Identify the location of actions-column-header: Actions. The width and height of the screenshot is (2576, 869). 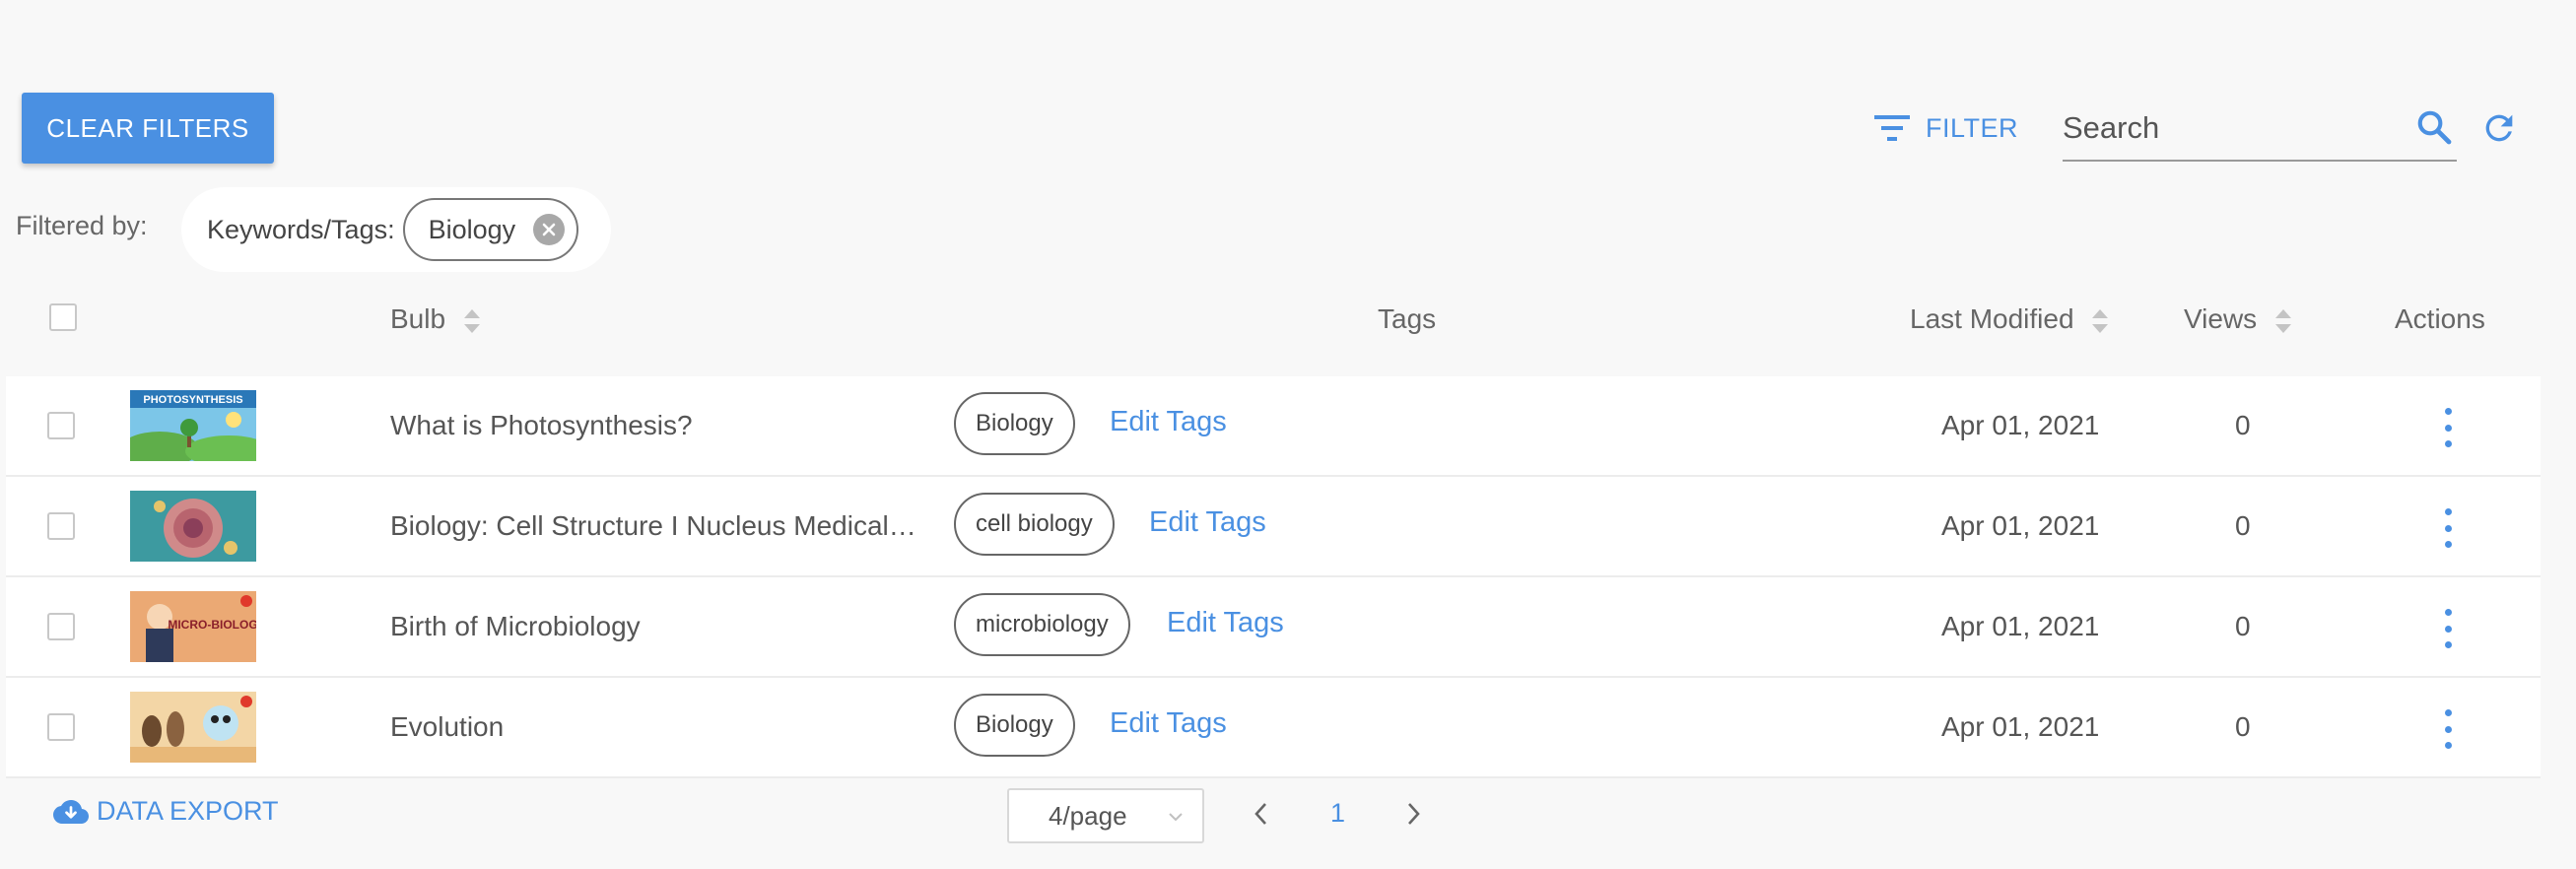
(2440, 318).